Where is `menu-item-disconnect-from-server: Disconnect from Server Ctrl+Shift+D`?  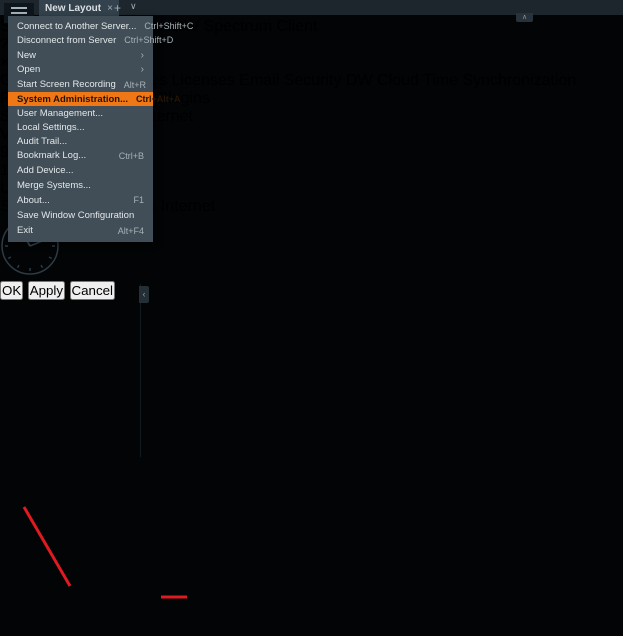 menu-item-disconnect-from-server: Disconnect from Server Ctrl+Shift+D is located at coordinates (90, 40).